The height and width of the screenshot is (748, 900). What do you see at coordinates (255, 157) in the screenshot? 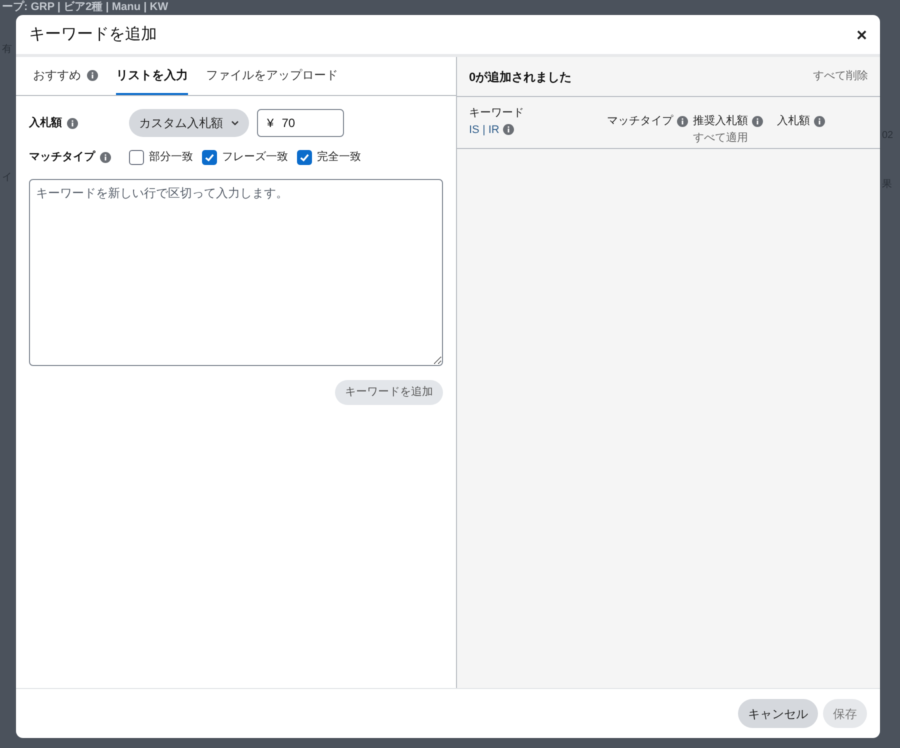
I see `checkbox-label: フレーズ一致` at bounding box center [255, 157].